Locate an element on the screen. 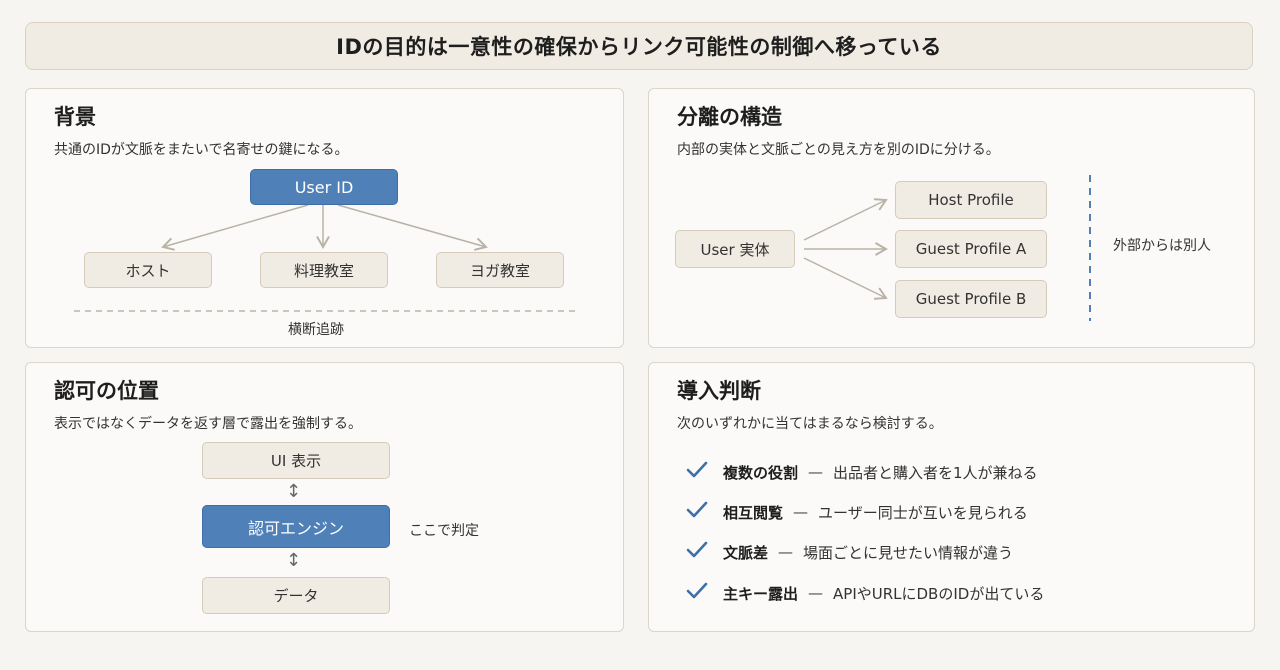 The height and width of the screenshot is (670, 1280). page-title: IDの目的は一意性の確保からリンク可能性の制御へ移っている is located at coordinates (639, 46).